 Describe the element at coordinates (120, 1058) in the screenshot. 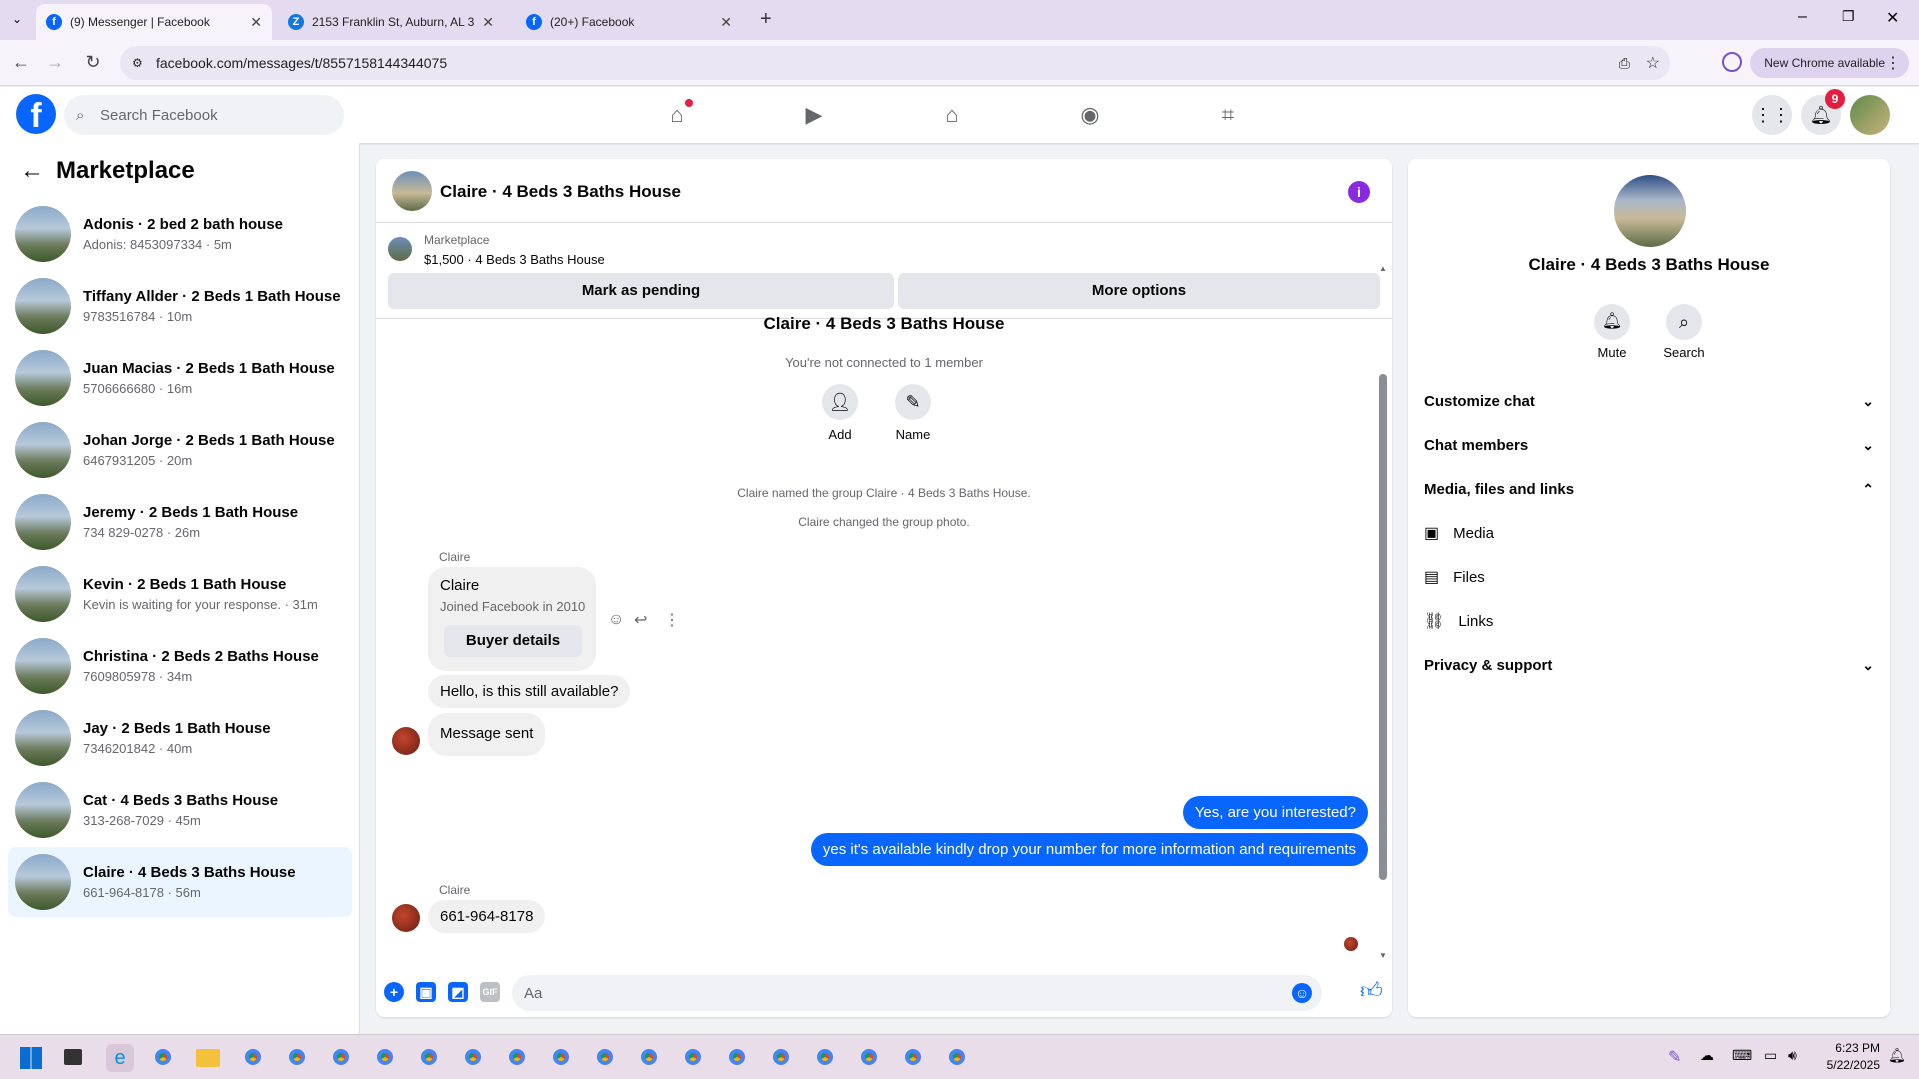

I see `edge-icon: e` at that location.